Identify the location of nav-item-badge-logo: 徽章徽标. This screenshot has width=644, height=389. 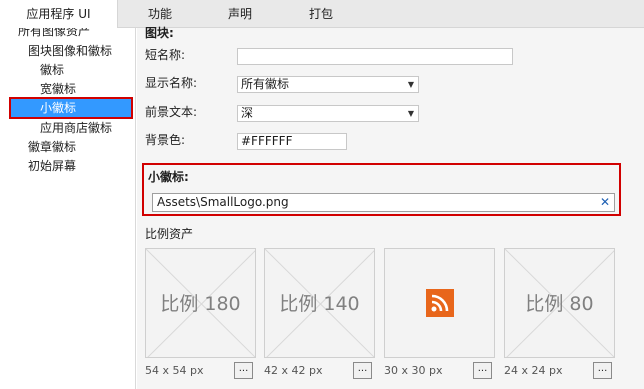
(52, 147).